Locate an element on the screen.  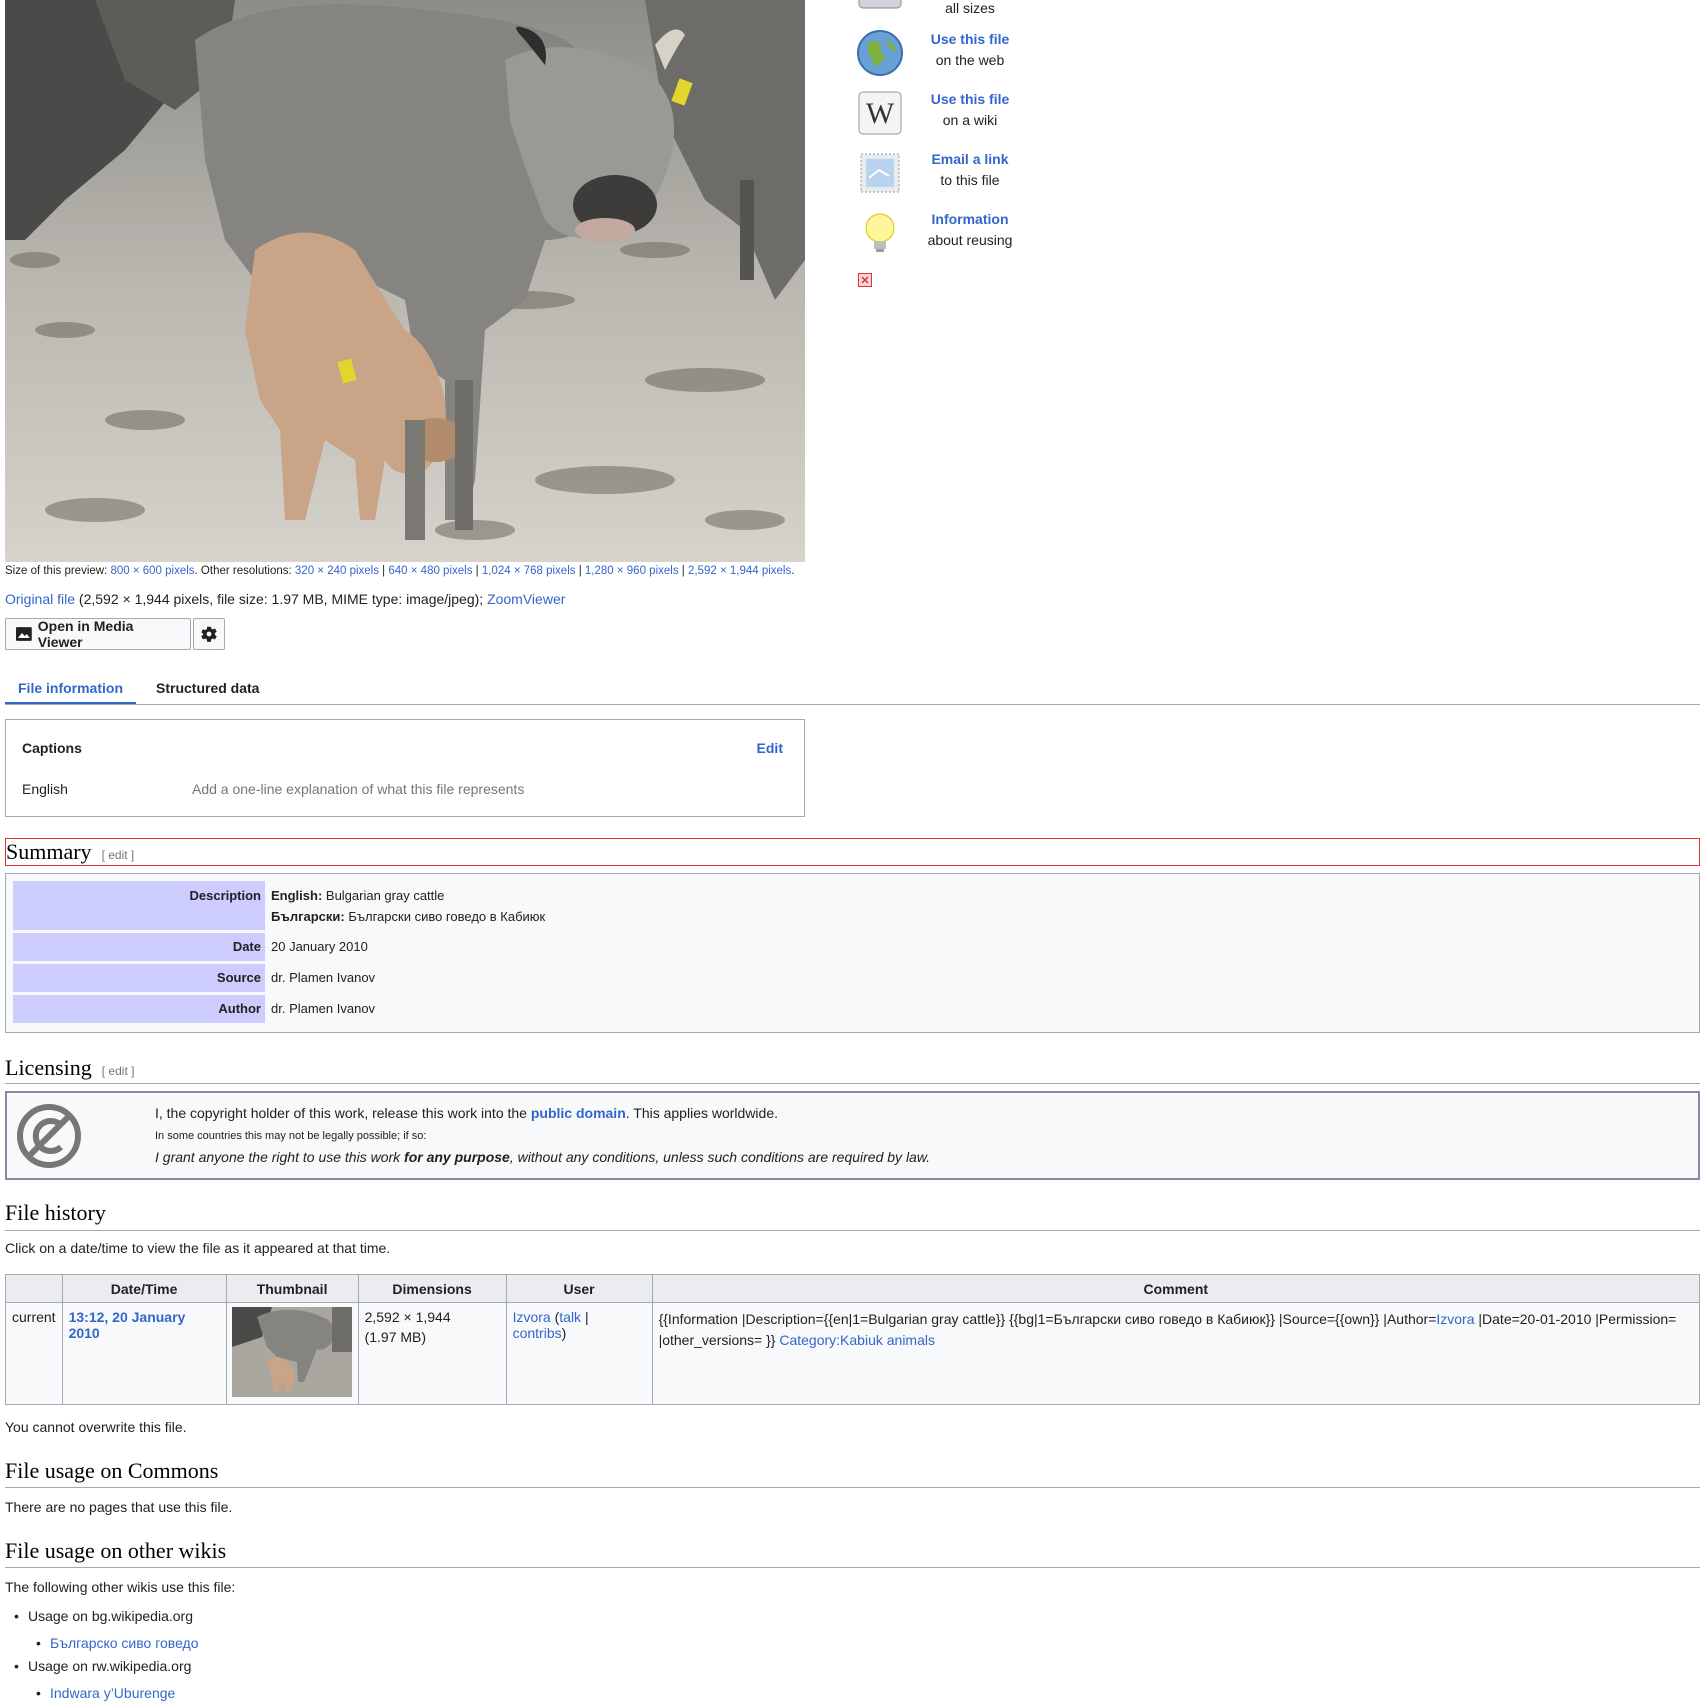
resolution-link-1280: 1,280 × 960 pixels is located at coordinates (632, 571).